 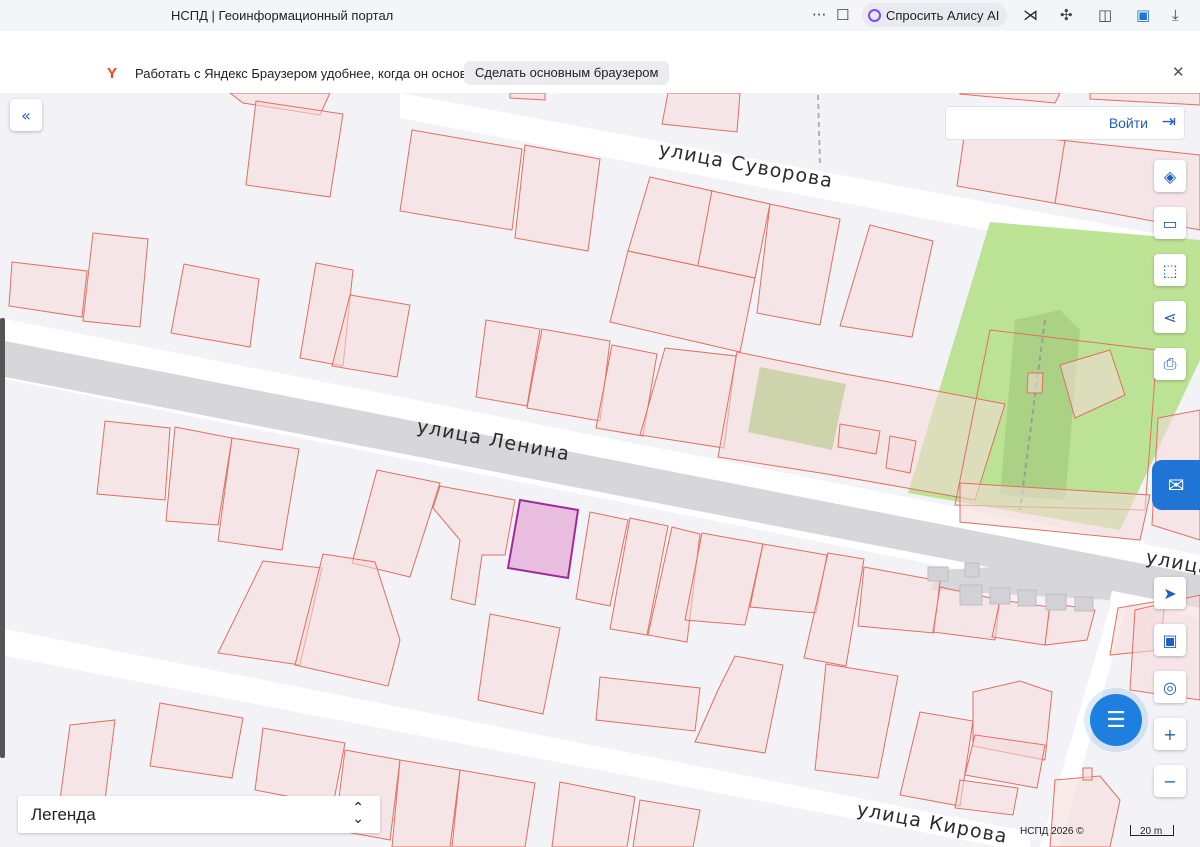 What do you see at coordinates (1066, 15) in the screenshot?
I see `extensions-icon: ✣` at bounding box center [1066, 15].